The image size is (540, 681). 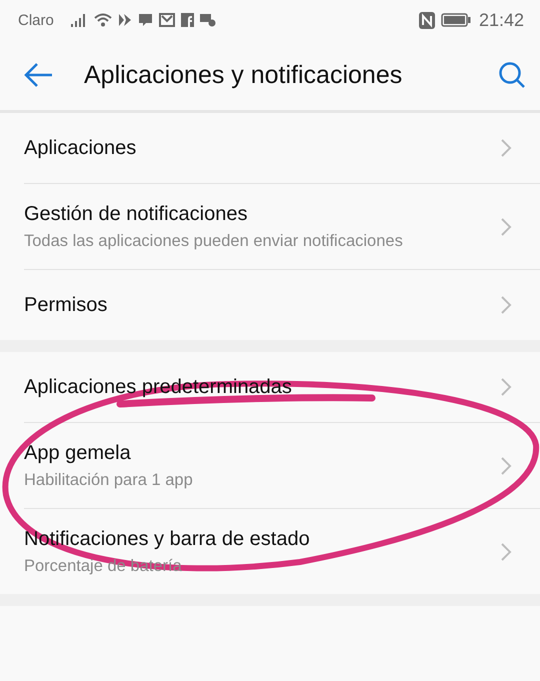 What do you see at coordinates (187, 20) in the screenshot?
I see `app-icon` at bounding box center [187, 20].